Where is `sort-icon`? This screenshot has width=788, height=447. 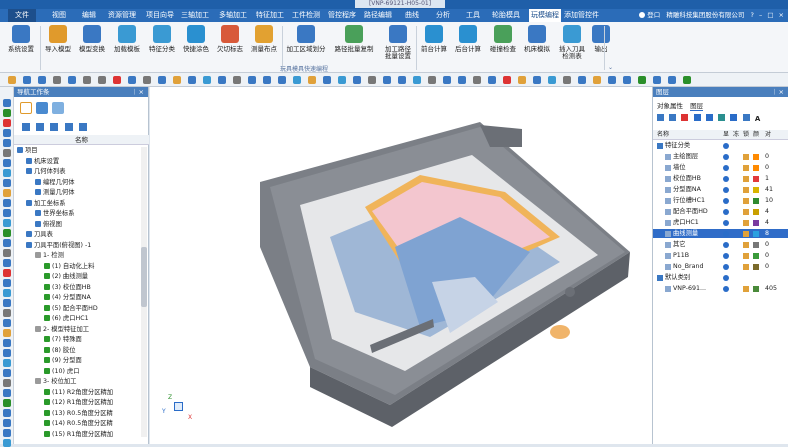 sort-icon is located at coordinates (734, 117).